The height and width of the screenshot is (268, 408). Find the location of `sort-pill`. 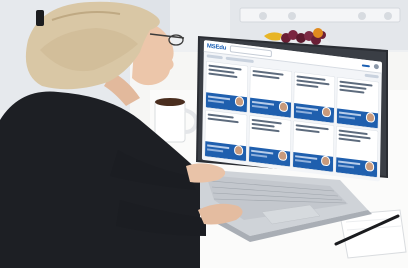

sort-pill is located at coordinates (371, 76).